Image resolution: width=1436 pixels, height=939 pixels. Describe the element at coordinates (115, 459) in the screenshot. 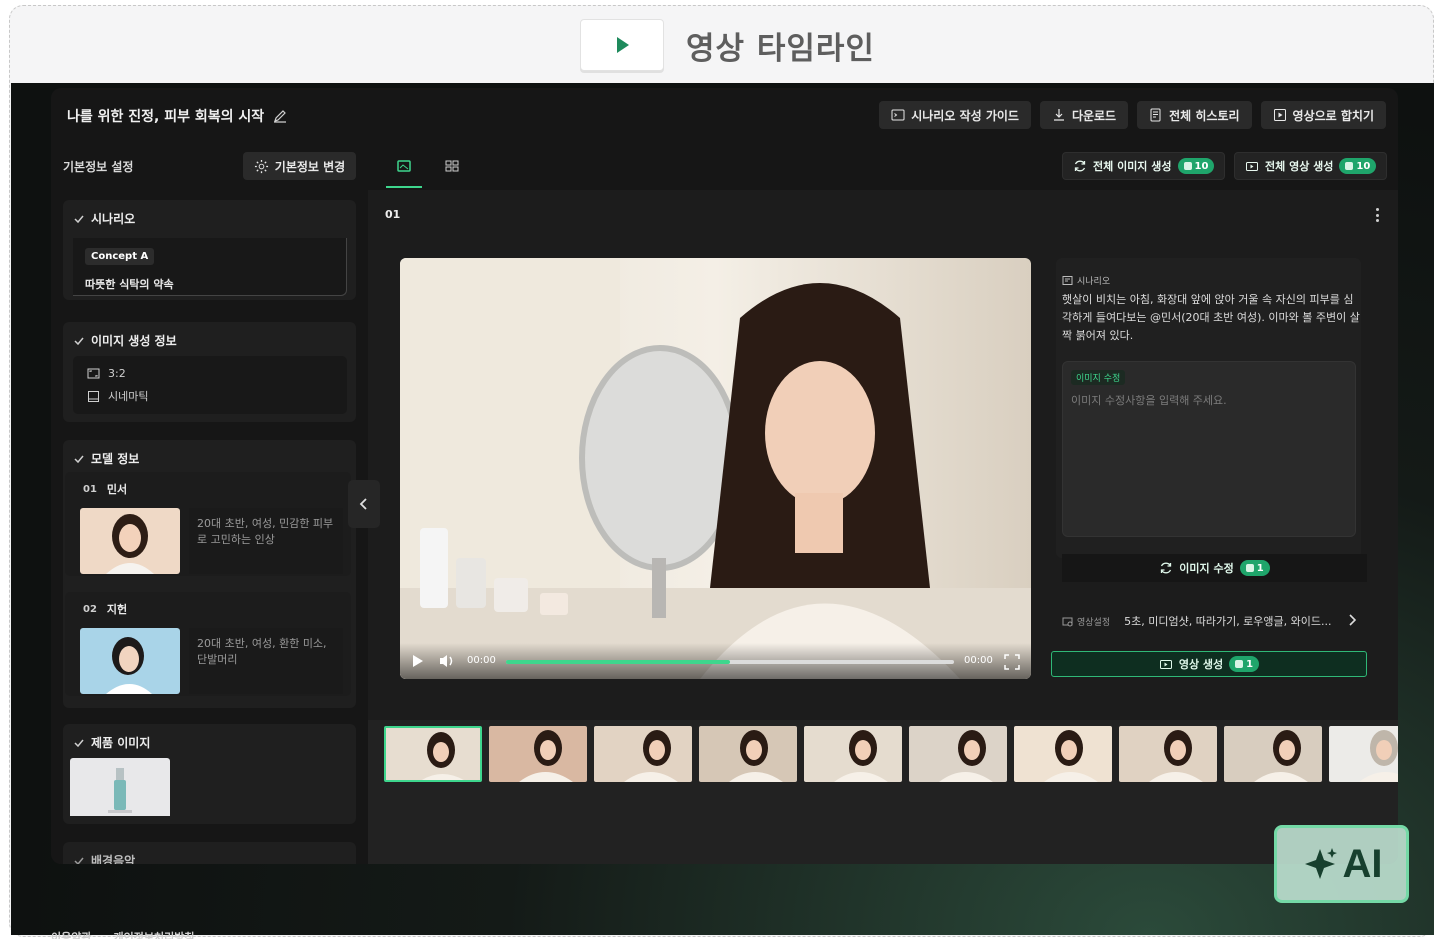

I see `model-info-title: 모델 정보` at that location.